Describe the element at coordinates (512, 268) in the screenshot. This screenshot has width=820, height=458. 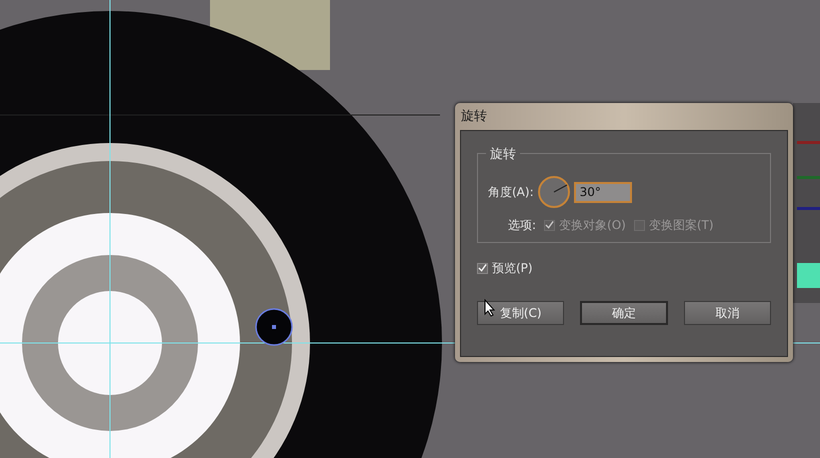
I see `preview-label: 预览(P)` at that location.